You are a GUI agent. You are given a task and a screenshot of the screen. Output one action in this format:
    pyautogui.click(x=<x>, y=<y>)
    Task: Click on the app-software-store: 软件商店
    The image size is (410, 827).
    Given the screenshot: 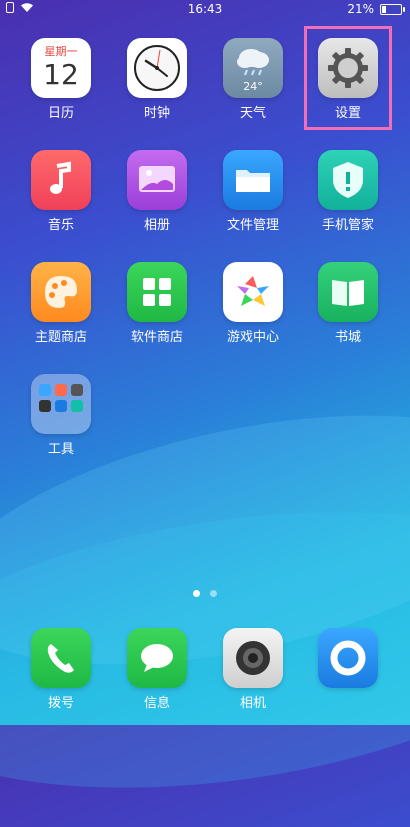 What is the action you would take?
    pyautogui.click(x=157, y=304)
    